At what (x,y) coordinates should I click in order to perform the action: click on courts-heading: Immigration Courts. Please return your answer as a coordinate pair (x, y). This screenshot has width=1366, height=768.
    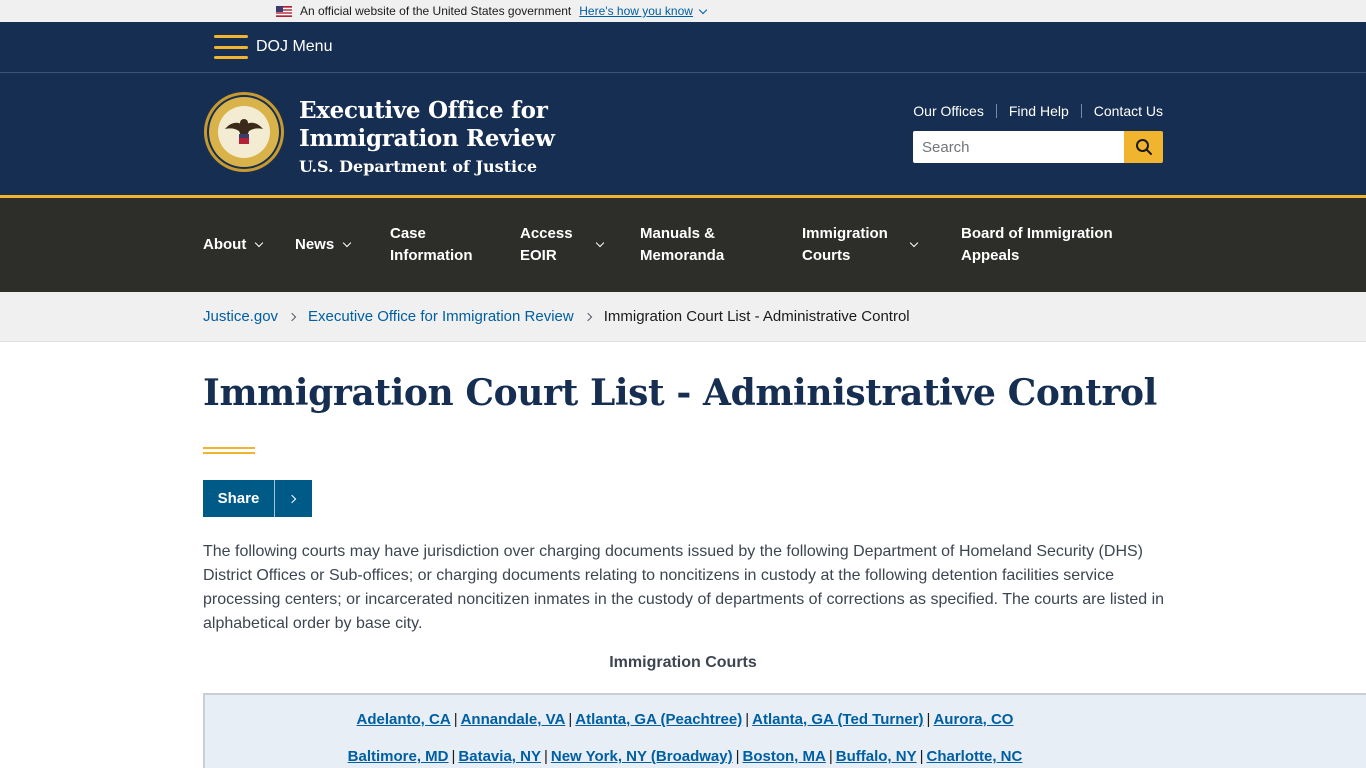
    Looking at the image, I should click on (683, 662).